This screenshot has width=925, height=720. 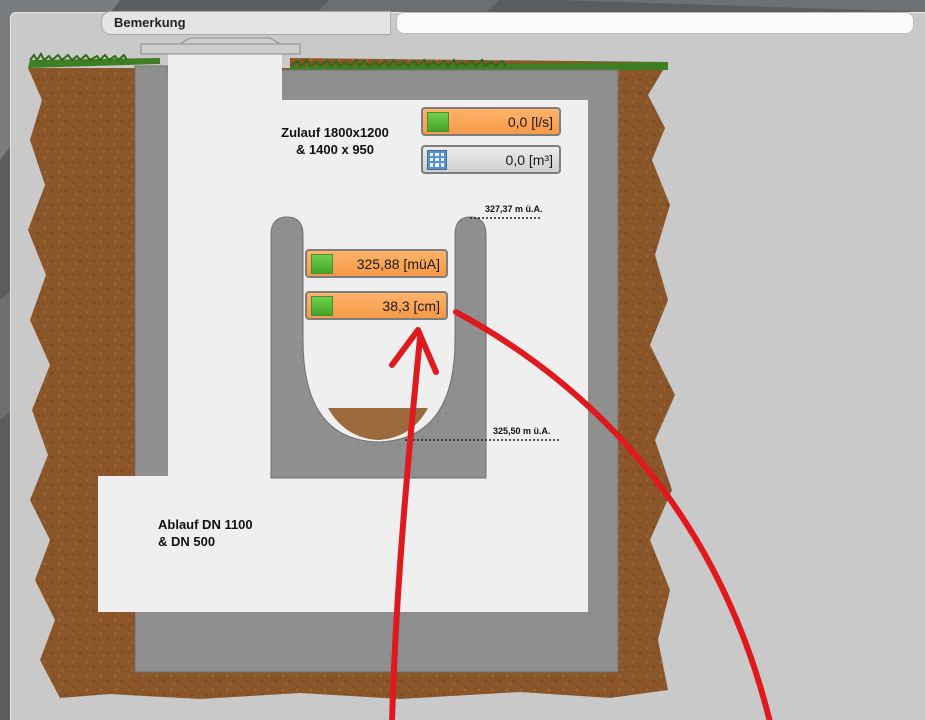 What do you see at coordinates (522, 431) in the screenshot?
I see `level-bottom-label: 325,50 m ü.A.` at bounding box center [522, 431].